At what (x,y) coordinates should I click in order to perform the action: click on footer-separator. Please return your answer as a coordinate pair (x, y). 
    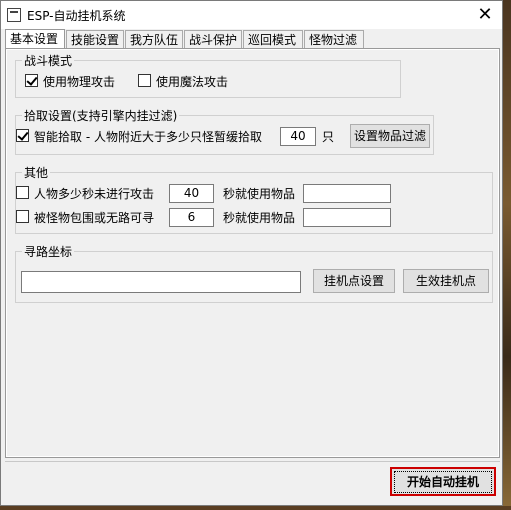
    Looking at the image, I should click on (252, 461).